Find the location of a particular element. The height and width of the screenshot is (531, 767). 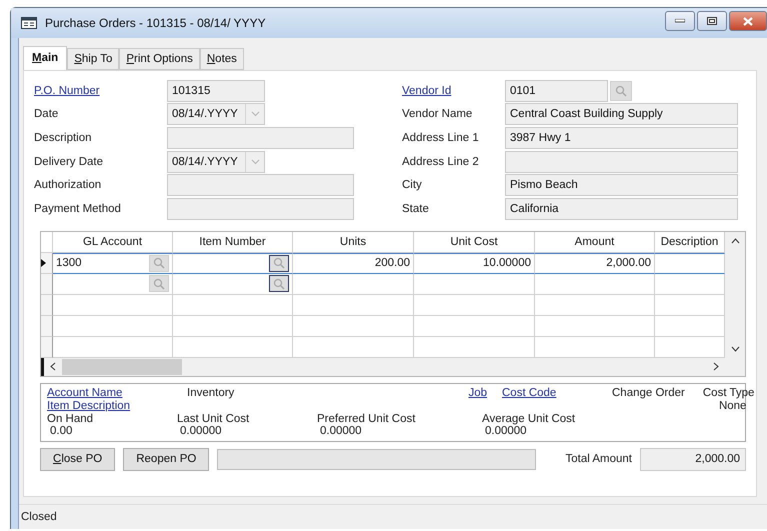

item-description-link: Item Description is located at coordinates (88, 406).